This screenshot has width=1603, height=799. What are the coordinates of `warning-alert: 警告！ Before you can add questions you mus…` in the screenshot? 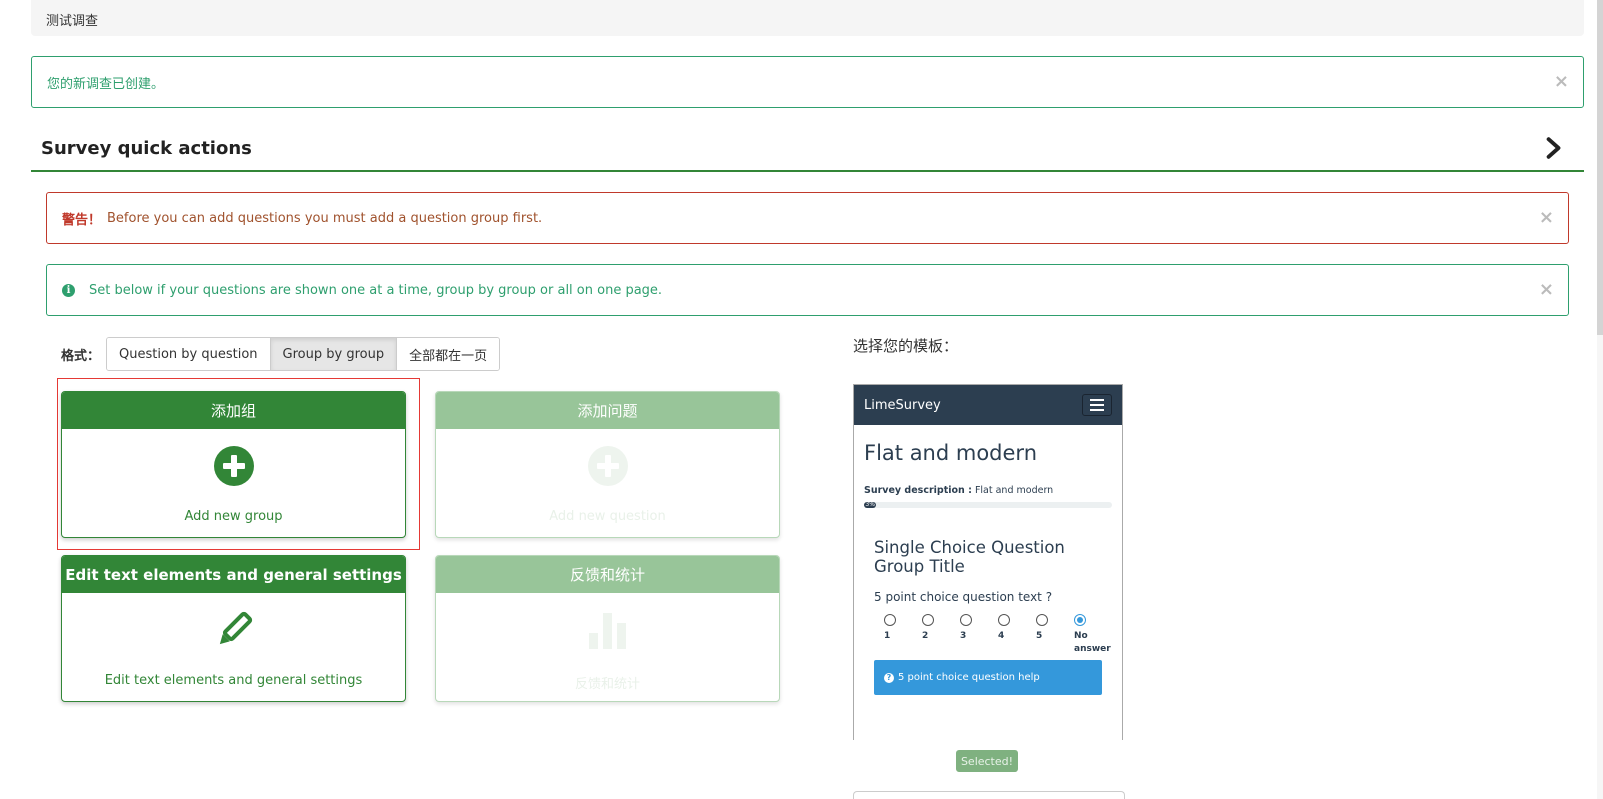 It's located at (807, 218).